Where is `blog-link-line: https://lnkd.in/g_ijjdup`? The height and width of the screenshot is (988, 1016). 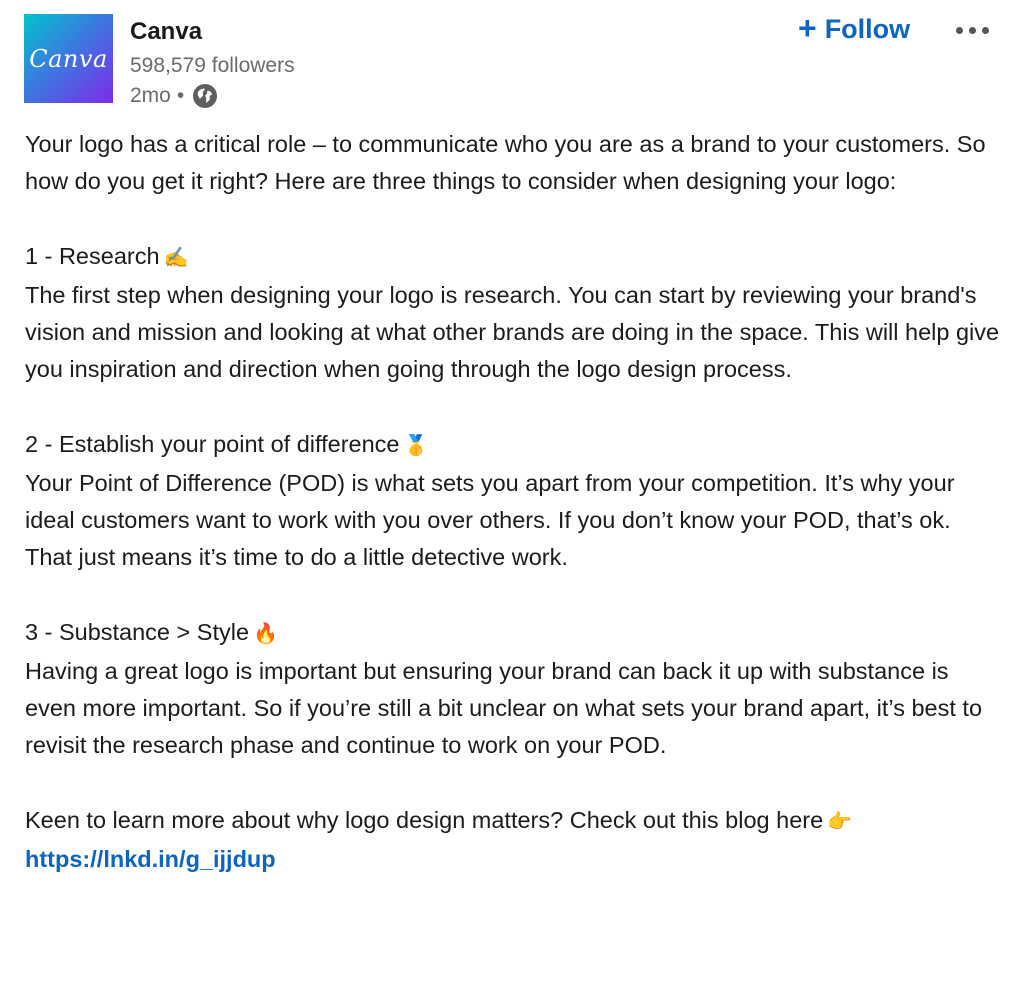
blog-link-line: https://lnkd.in/g_ijjdup is located at coordinates (512, 859).